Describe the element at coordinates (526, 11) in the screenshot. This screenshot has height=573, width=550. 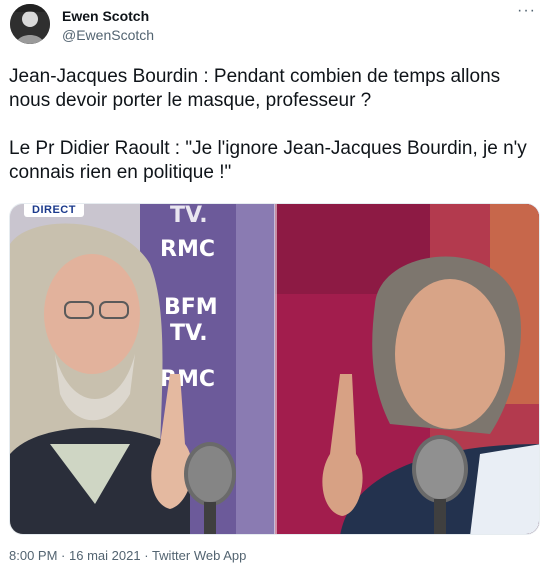
I see `more-dots-icon: ···` at that location.